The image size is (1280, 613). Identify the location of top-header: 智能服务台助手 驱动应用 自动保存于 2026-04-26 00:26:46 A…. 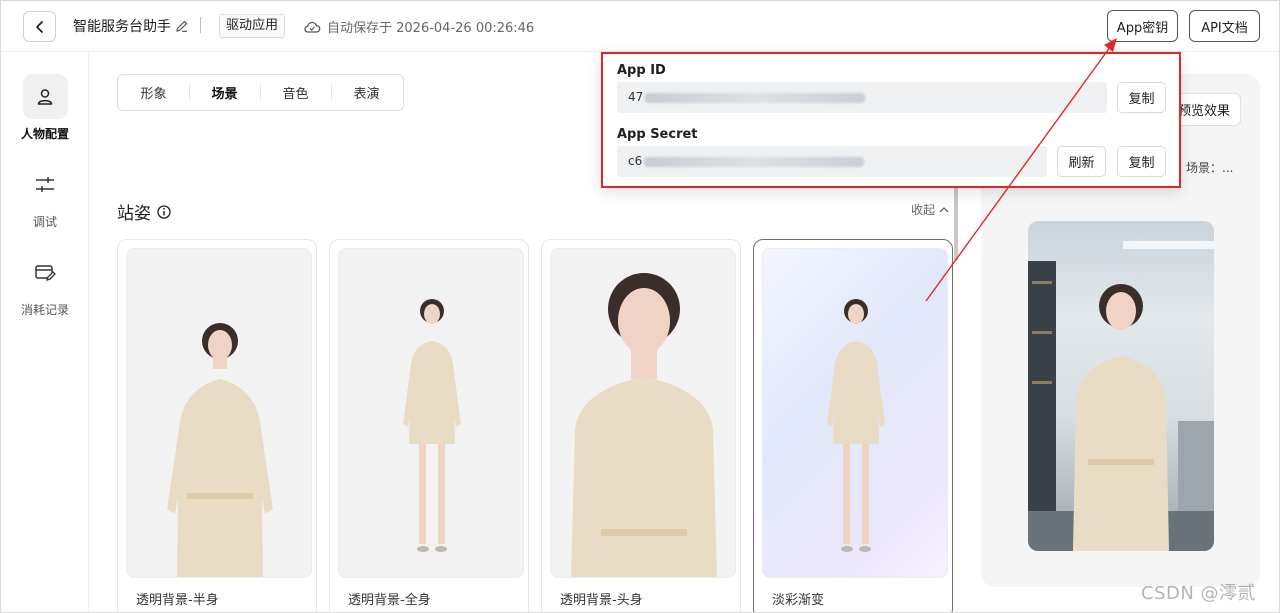
(640, 26).